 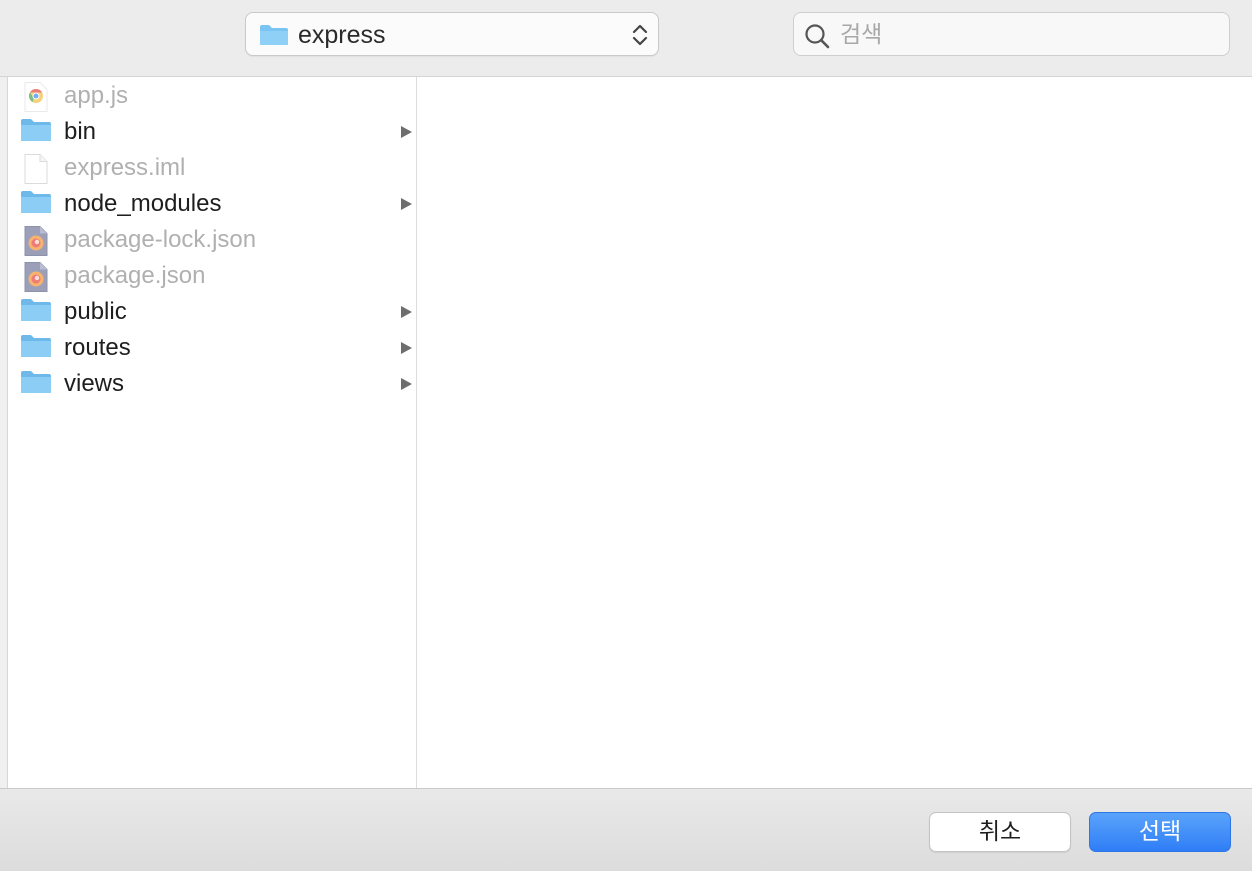 What do you see at coordinates (4, 432) in the screenshot?
I see `column-edge` at bounding box center [4, 432].